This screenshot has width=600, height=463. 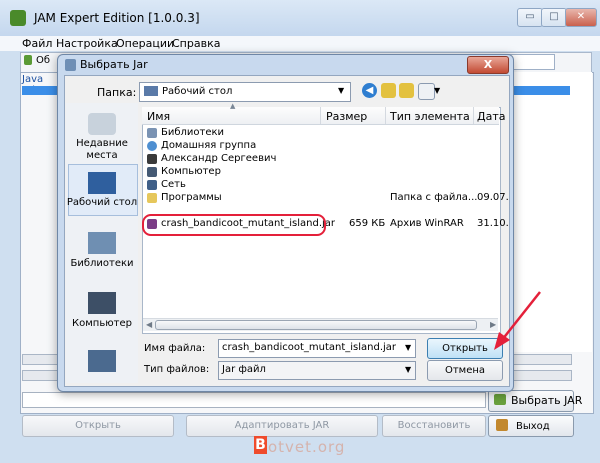 I want to click on cell-size: 659 КБ, so click(x=367, y=223).